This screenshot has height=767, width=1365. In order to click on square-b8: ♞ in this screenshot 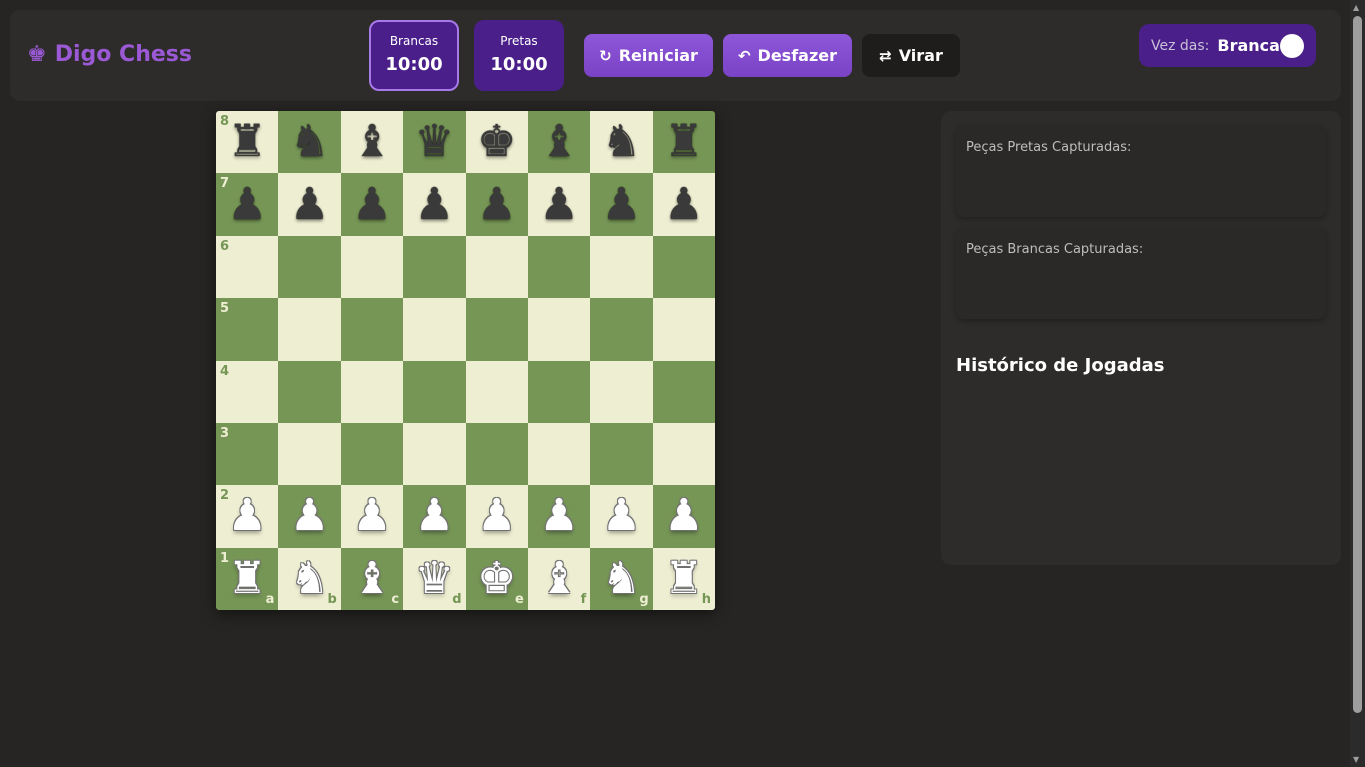, I will do `click(309, 142)`.